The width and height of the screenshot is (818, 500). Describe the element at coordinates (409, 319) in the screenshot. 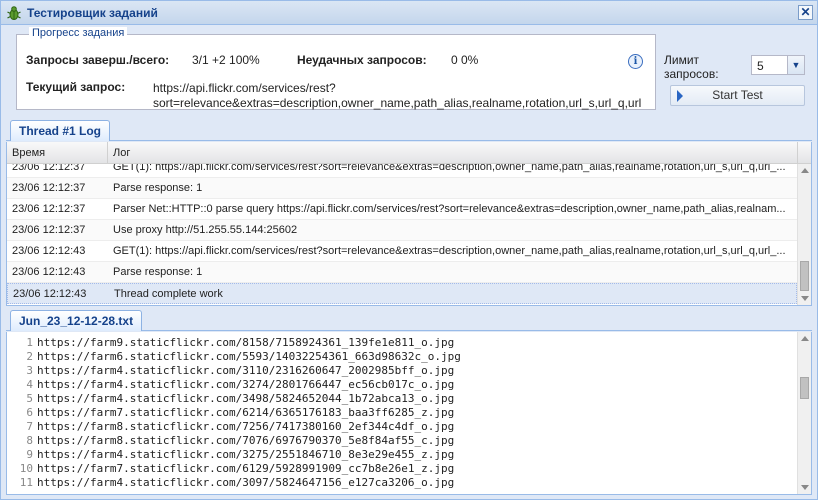

I see `file-tab-strip: Jun_23_12-12-28.txt` at that location.